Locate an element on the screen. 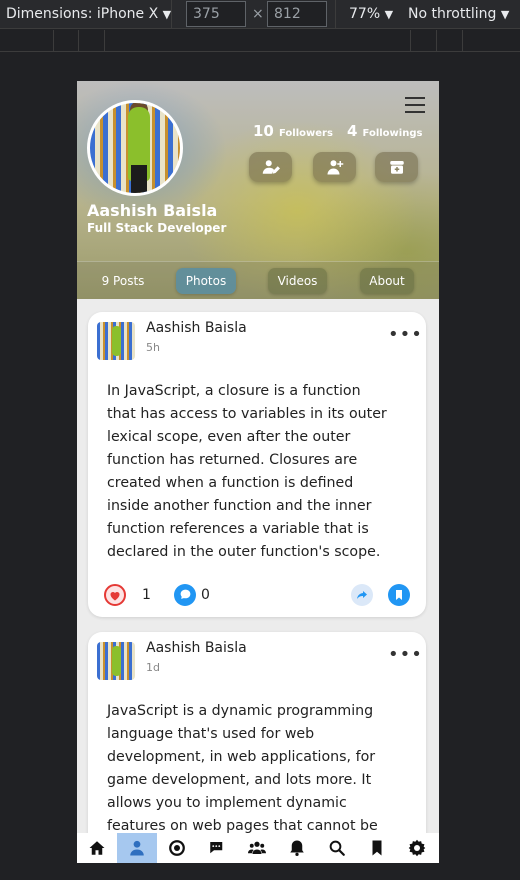 This screenshot has width=520, height=880. nav-saved is located at coordinates (377, 848).